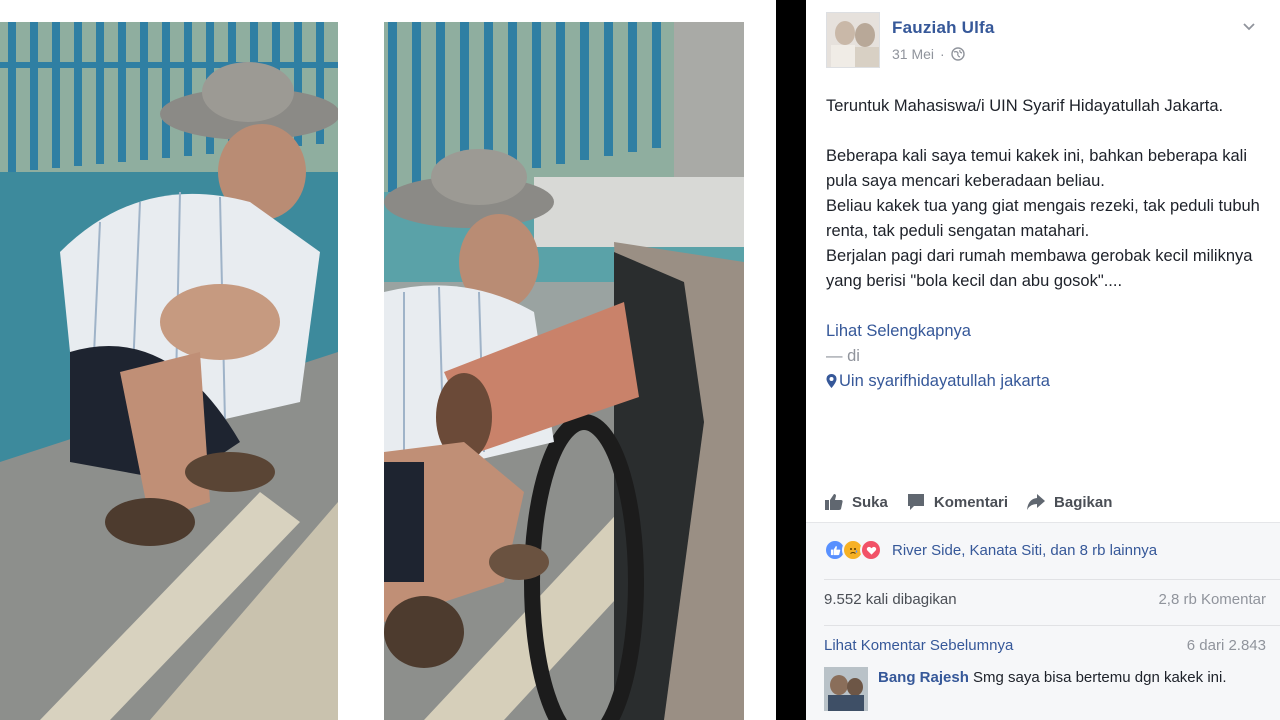  What do you see at coordinates (1212, 599) in the screenshot?
I see `comment-count: 2,8 rb Komentar` at bounding box center [1212, 599].